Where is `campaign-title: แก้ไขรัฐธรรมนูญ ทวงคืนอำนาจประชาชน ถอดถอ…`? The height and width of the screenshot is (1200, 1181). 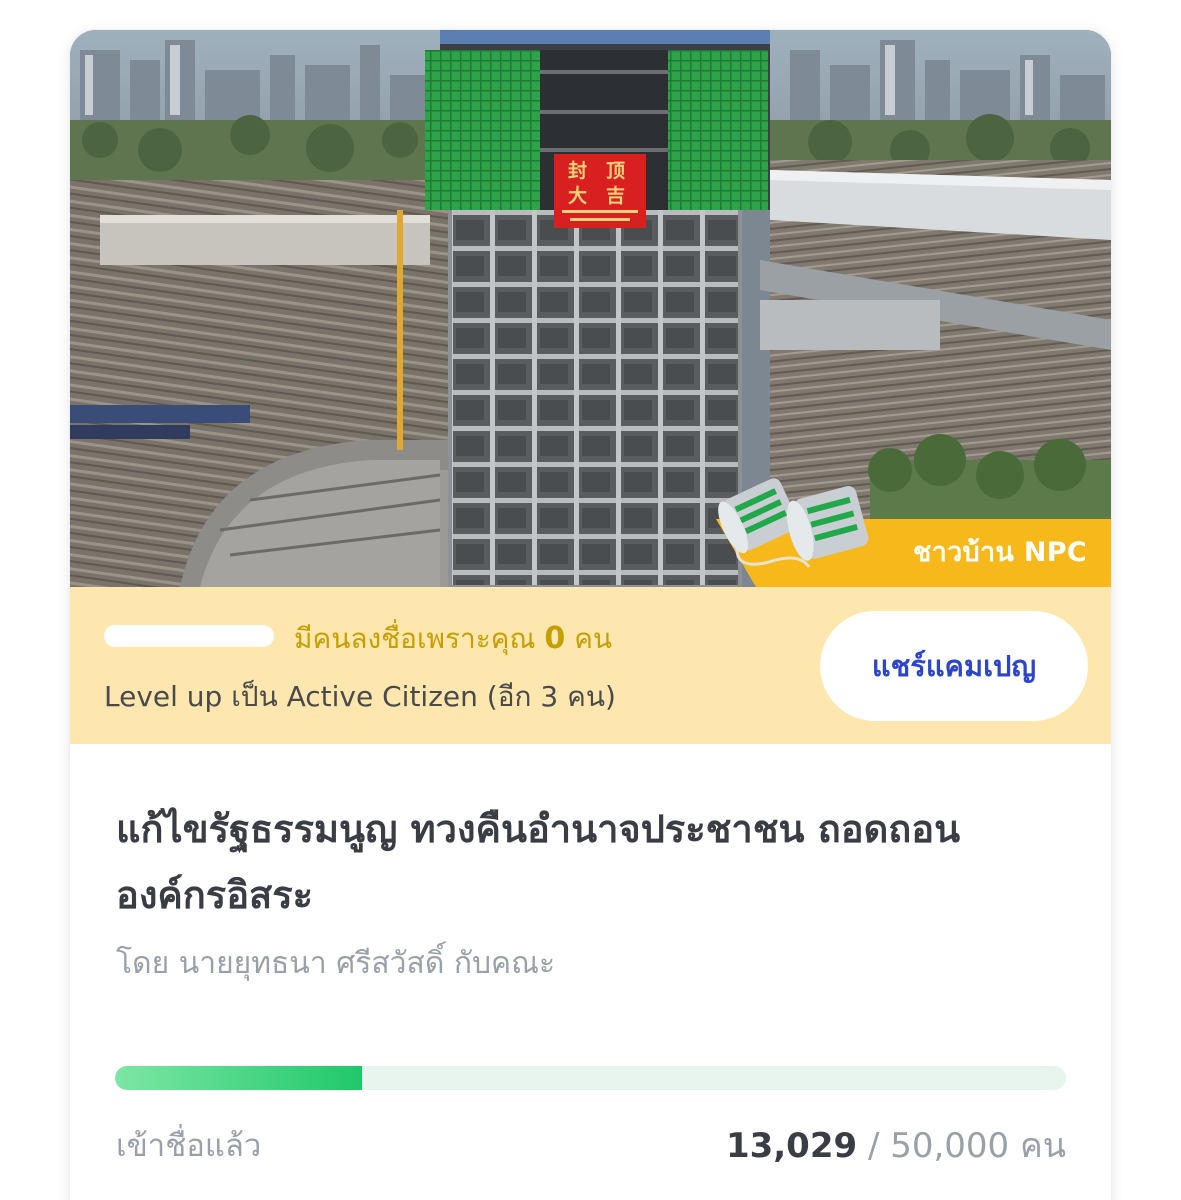
campaign-title: แก้ไขรัฐธรรมนูญ ทวงคืนอำนาจประชาชน ถอดถอ… is located at coordinates (566, 862).